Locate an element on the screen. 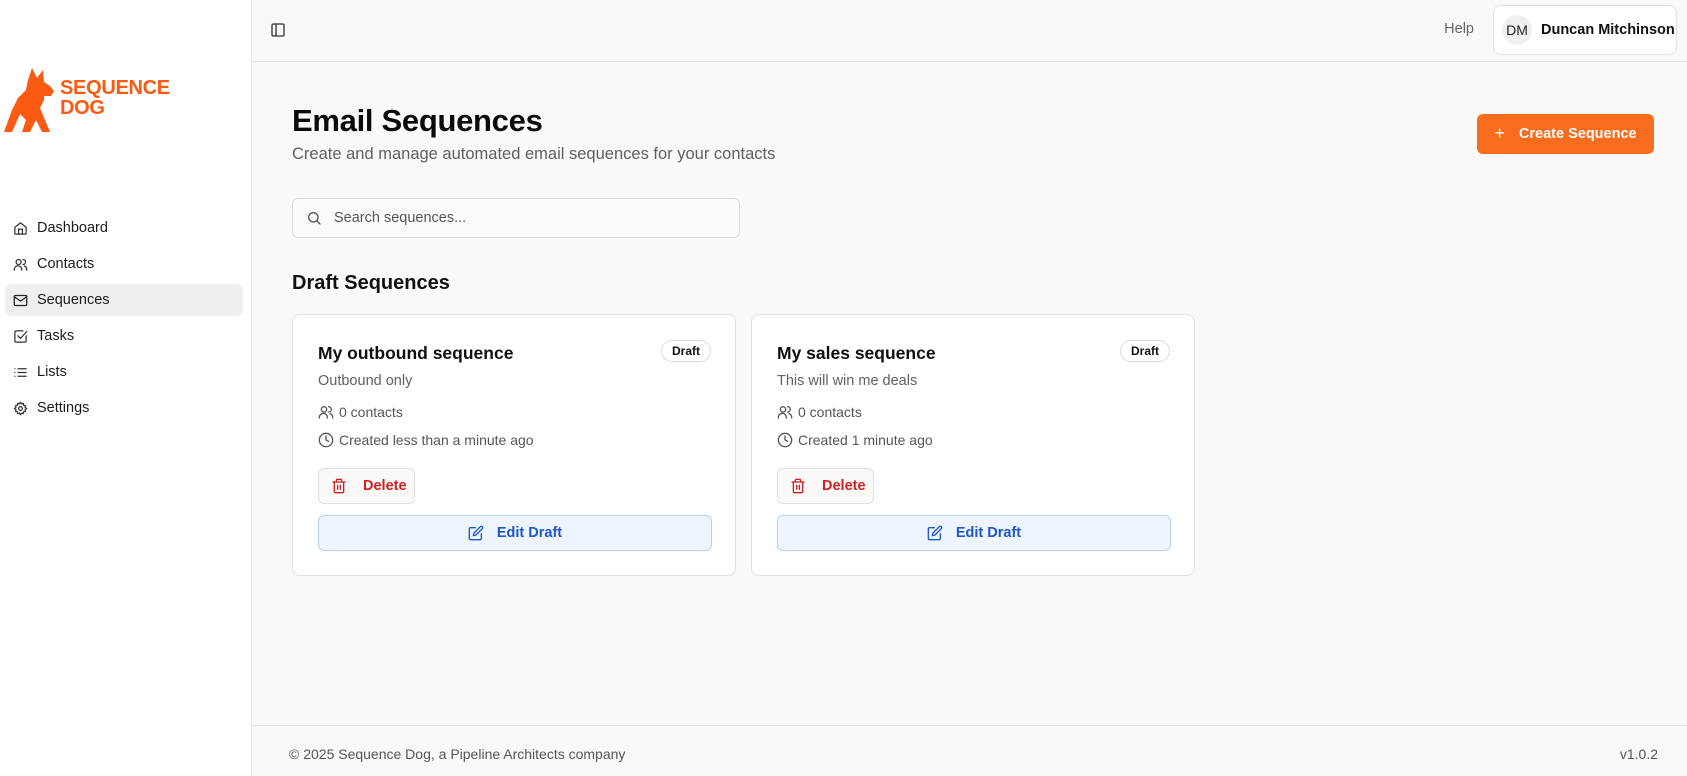  create-sequence-button: + Create Sequence is located at coordinates (1565, 134).